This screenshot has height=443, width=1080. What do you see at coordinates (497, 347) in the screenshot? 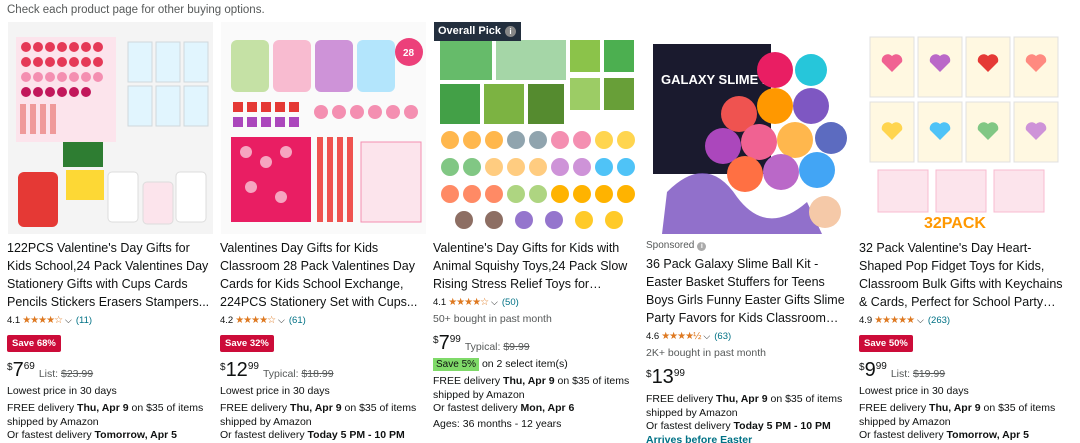
I see `typical-price: Typical: $9.99` at bounding box center [497, 347].